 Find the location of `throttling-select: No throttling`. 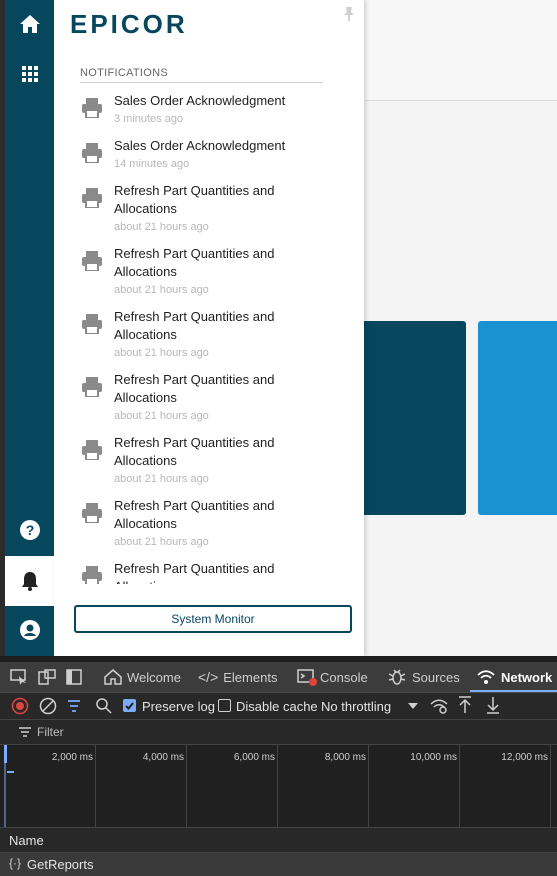

throttling-select: No throttling is located at coordinates (356, 706).